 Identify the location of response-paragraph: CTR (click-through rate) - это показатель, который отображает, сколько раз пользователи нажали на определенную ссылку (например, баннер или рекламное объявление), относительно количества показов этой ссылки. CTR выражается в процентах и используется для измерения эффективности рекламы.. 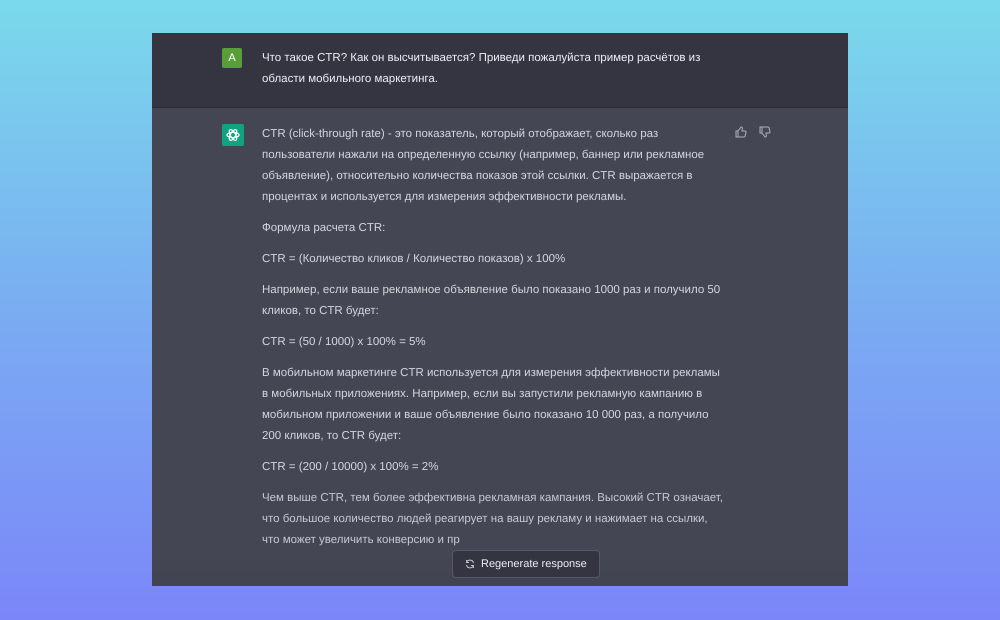
(484, 166).